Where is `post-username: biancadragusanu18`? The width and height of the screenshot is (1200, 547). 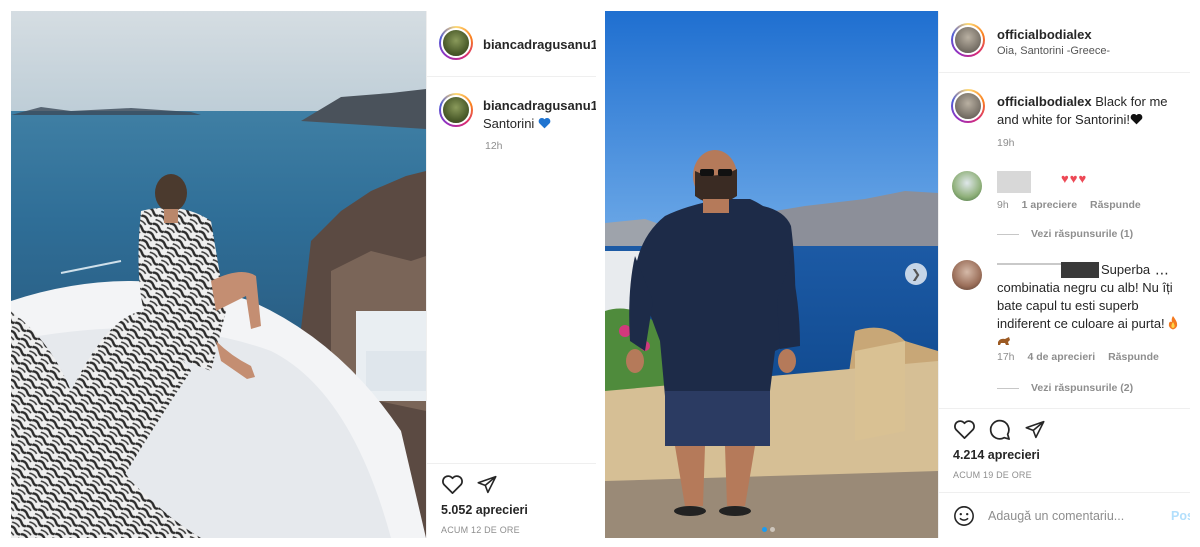
post-username: biancadragusanu18 is located at coordinates (539, 44).